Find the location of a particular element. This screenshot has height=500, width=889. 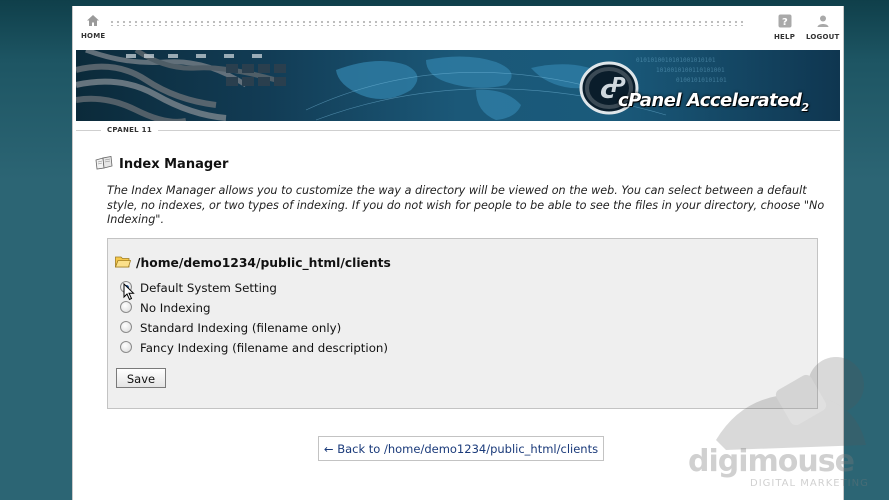

watermark-tagline: DIGITAL MARKETING is located at coordinates (809, 483).